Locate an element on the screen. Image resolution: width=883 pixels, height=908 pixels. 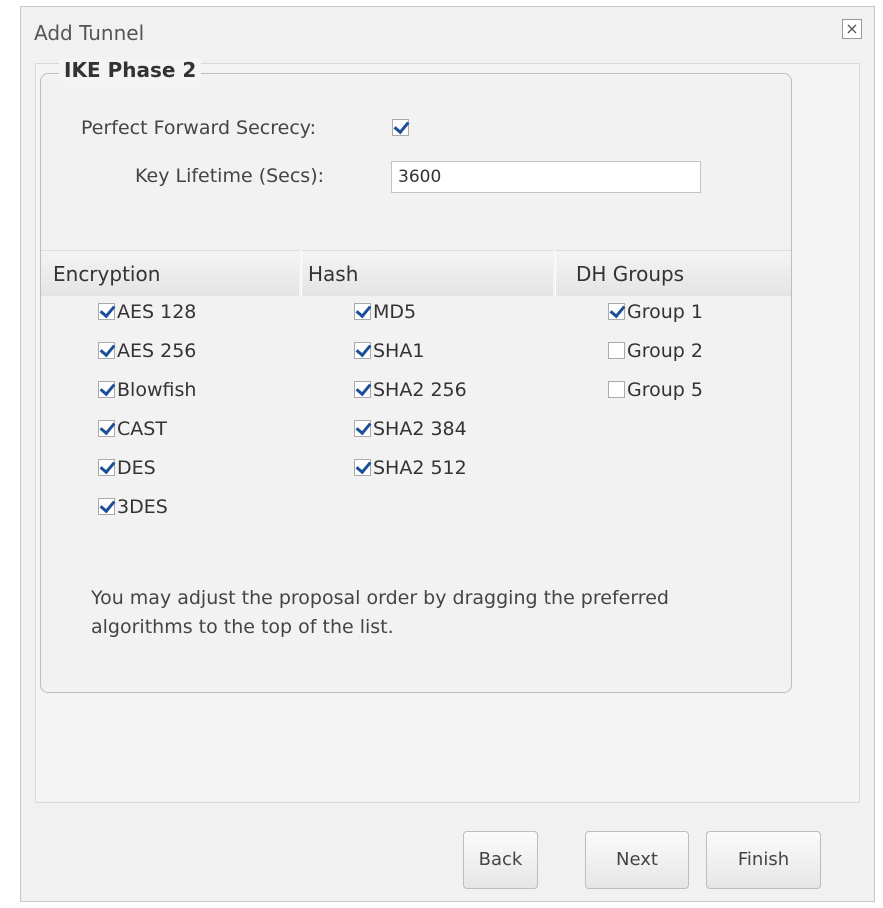
option-label: Group 5 is located at coordinates (665, 390).